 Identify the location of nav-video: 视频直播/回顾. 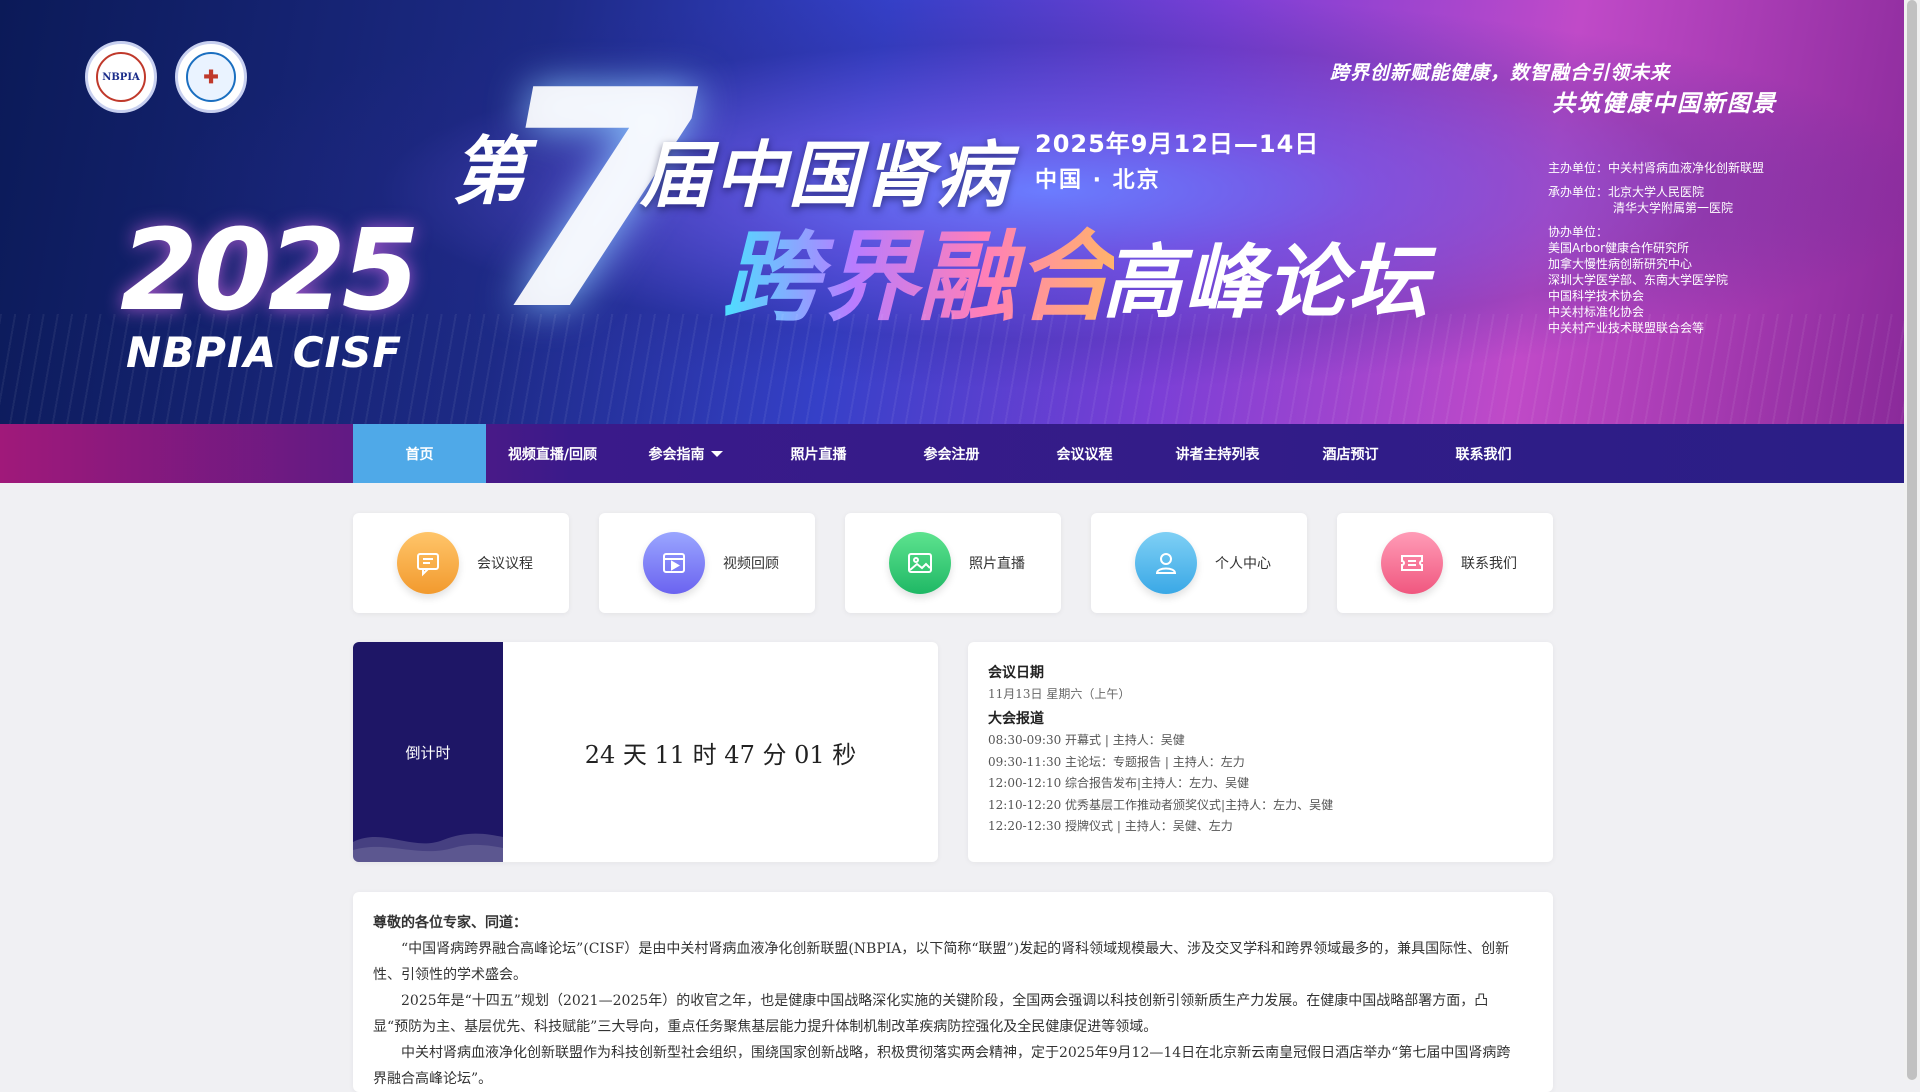
(552, 453).